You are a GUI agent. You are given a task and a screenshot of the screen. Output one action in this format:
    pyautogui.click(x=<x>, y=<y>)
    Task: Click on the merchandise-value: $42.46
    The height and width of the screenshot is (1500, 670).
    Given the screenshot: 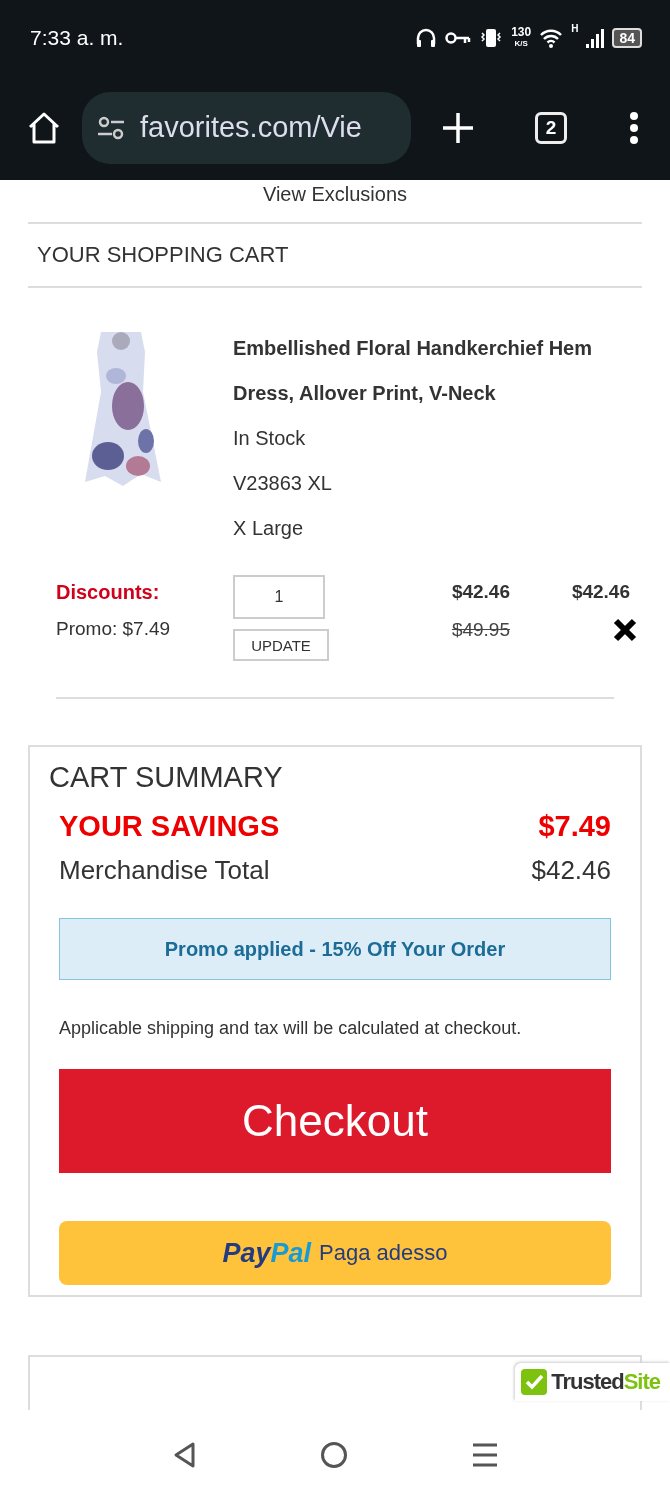 What is the action you would take?
    pyautogui.click(x=571, y=870)
    